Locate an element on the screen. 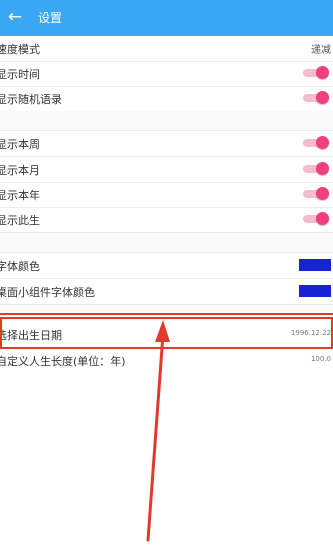 This screenshot has width=333, height=551. setting-birth-date: 选择出生日期 1996.12.22 is located at coordinates (166, 335).